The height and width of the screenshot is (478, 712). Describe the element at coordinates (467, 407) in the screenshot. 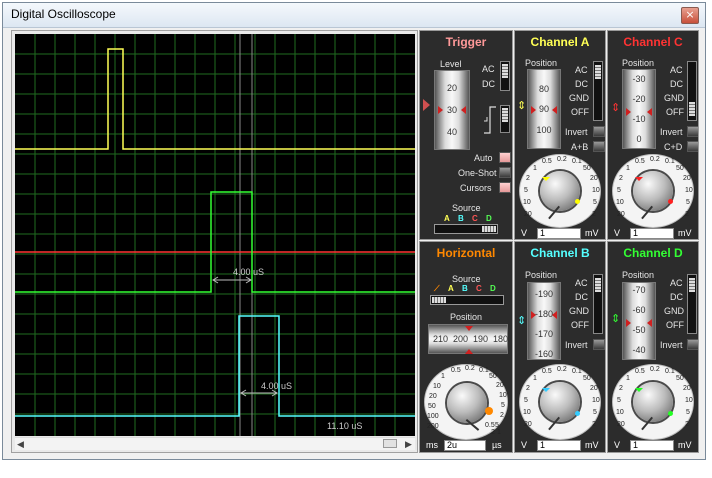

I see `horizontal-timebase-knob` at that location.